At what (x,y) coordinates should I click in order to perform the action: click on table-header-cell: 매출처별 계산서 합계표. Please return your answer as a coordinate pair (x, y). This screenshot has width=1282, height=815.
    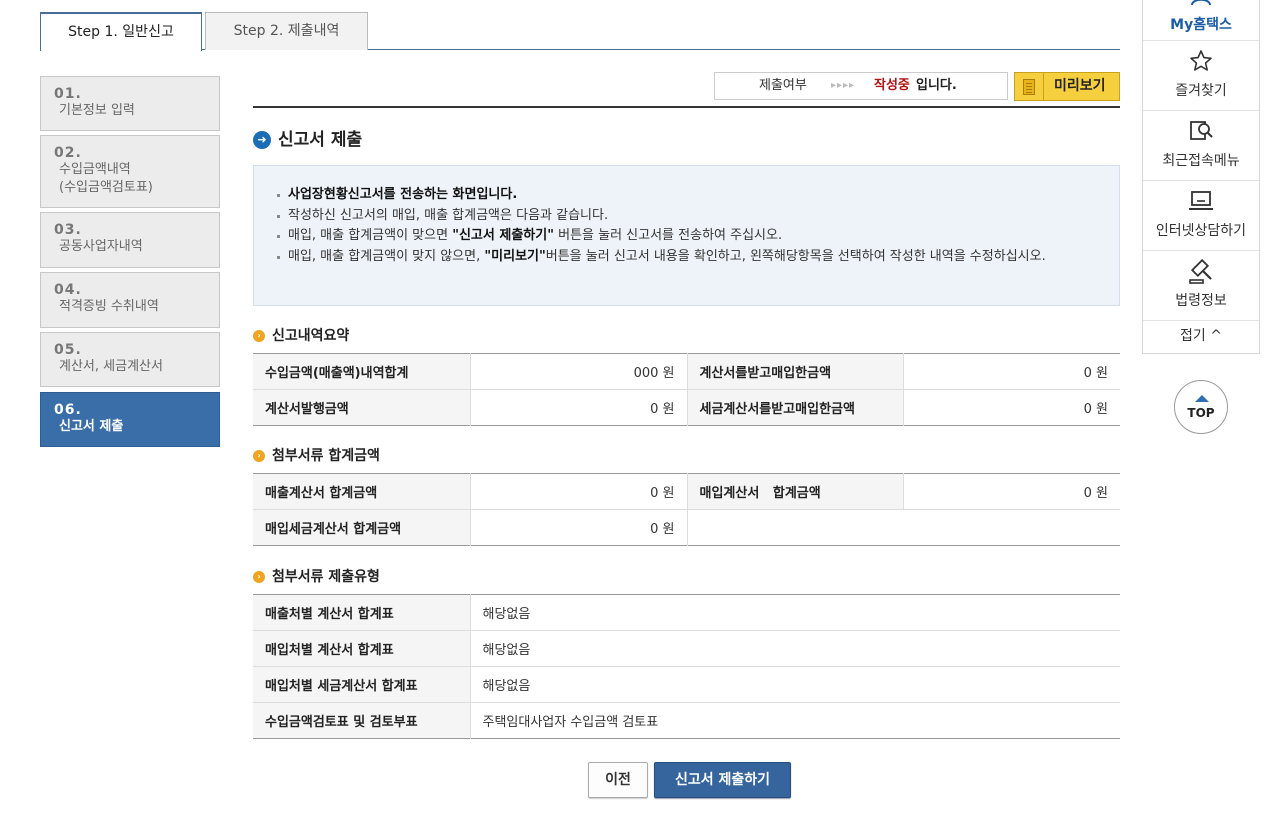
    Looking at the image, I should click on (361, 612).